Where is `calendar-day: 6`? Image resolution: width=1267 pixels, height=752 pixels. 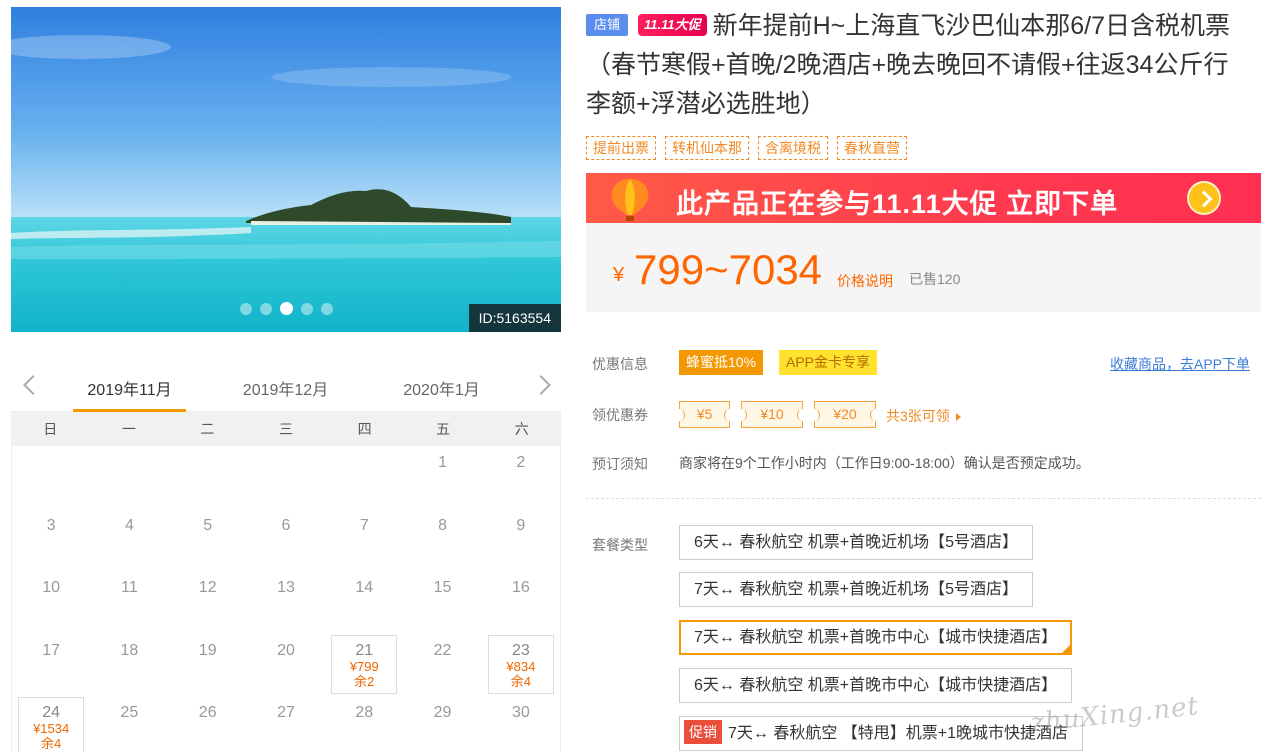 calendar-day: 6 is located at coordinates (286, 540).